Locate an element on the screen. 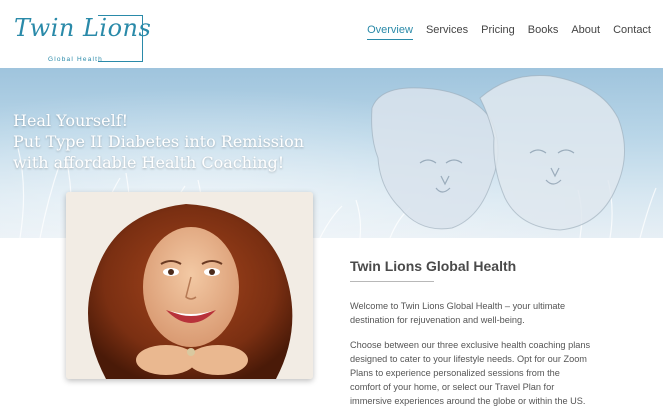  nav-services: Services is located at coordinates (447, 32).